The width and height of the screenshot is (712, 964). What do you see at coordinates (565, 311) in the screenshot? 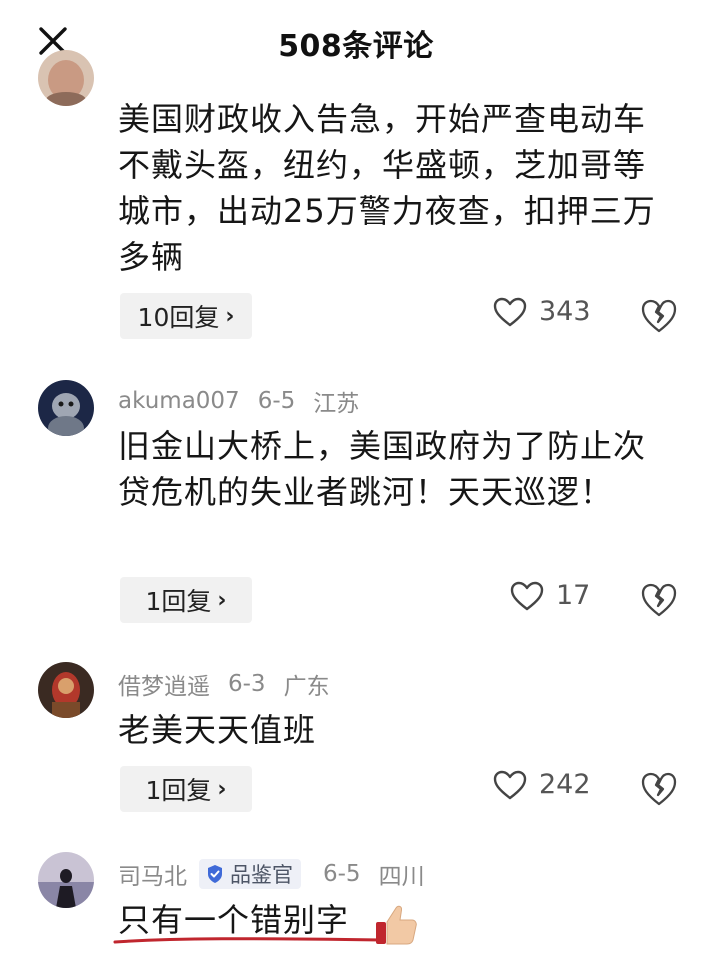
I see `like-count: 343` at bounding box center [565, 311].